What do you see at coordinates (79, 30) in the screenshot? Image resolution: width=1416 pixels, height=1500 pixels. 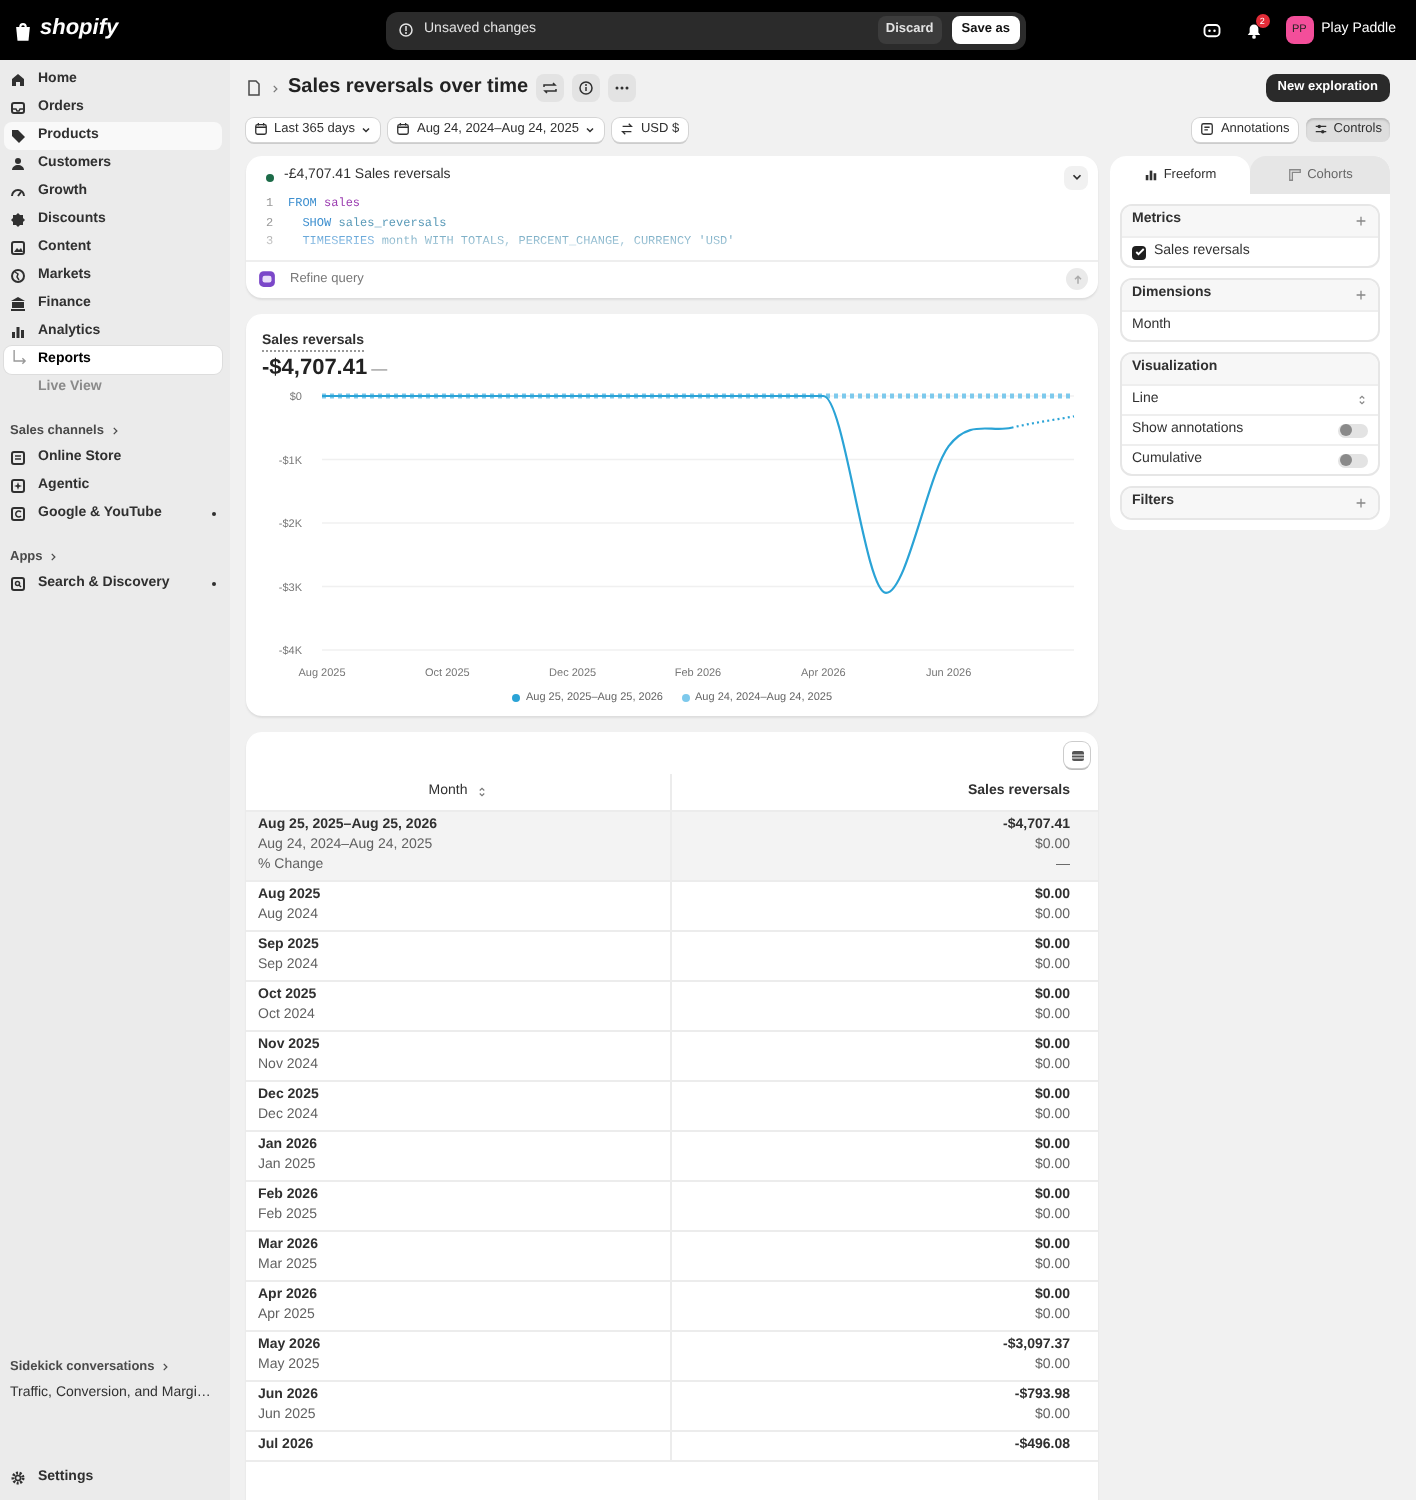 I see `logo-text: shopify` at bounding box center [79, 30].